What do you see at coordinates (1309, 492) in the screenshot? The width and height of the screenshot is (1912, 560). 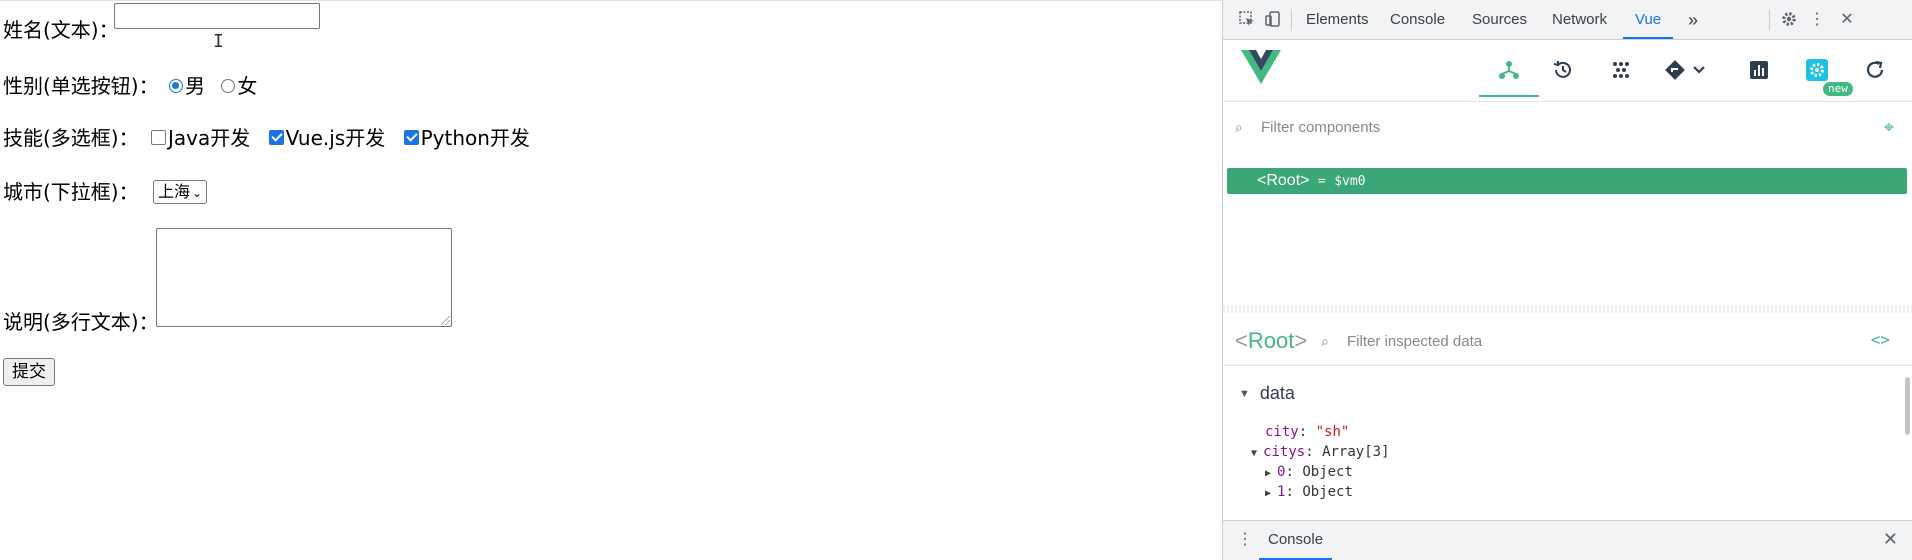 I see `data-prop-citys-1: ▶ 1: Object` at bounding box center [1309, 492].